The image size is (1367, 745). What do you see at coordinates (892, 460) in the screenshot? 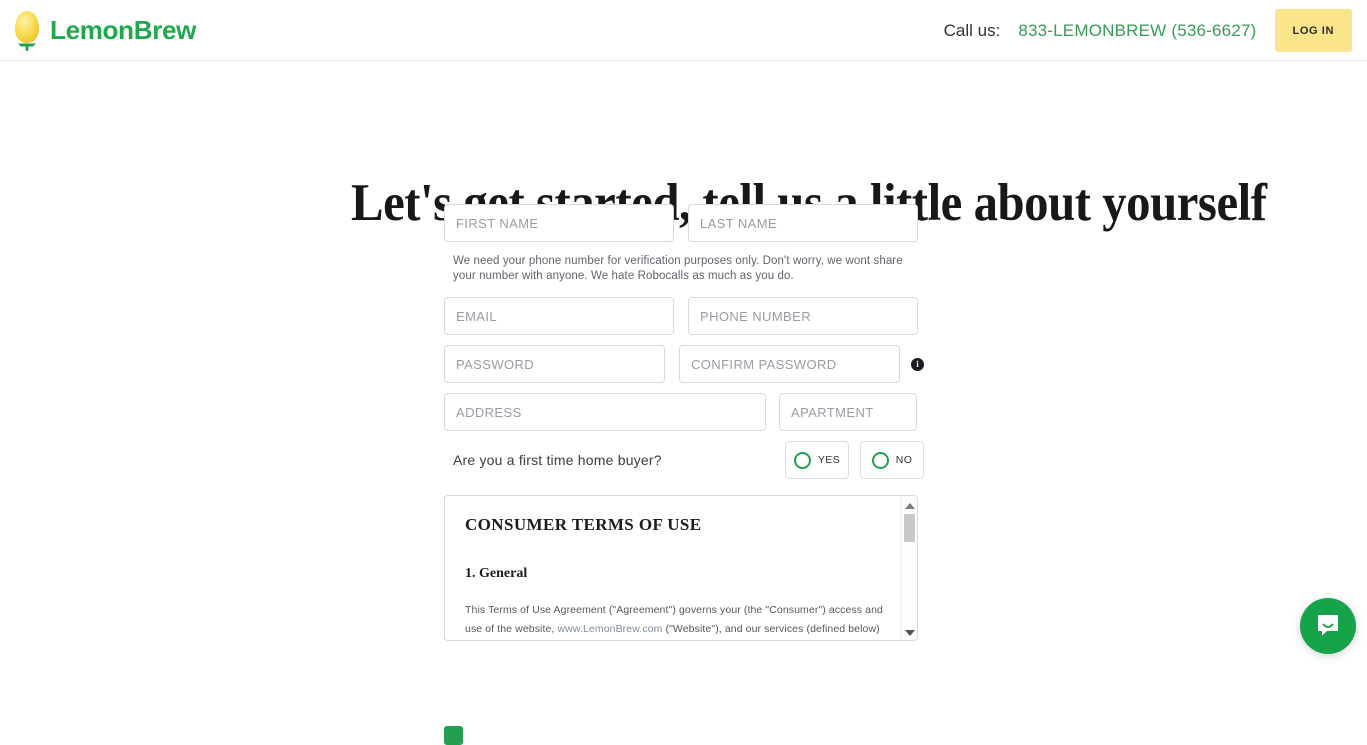
I see `radio-no: NO` at bounding box center [892, 460].